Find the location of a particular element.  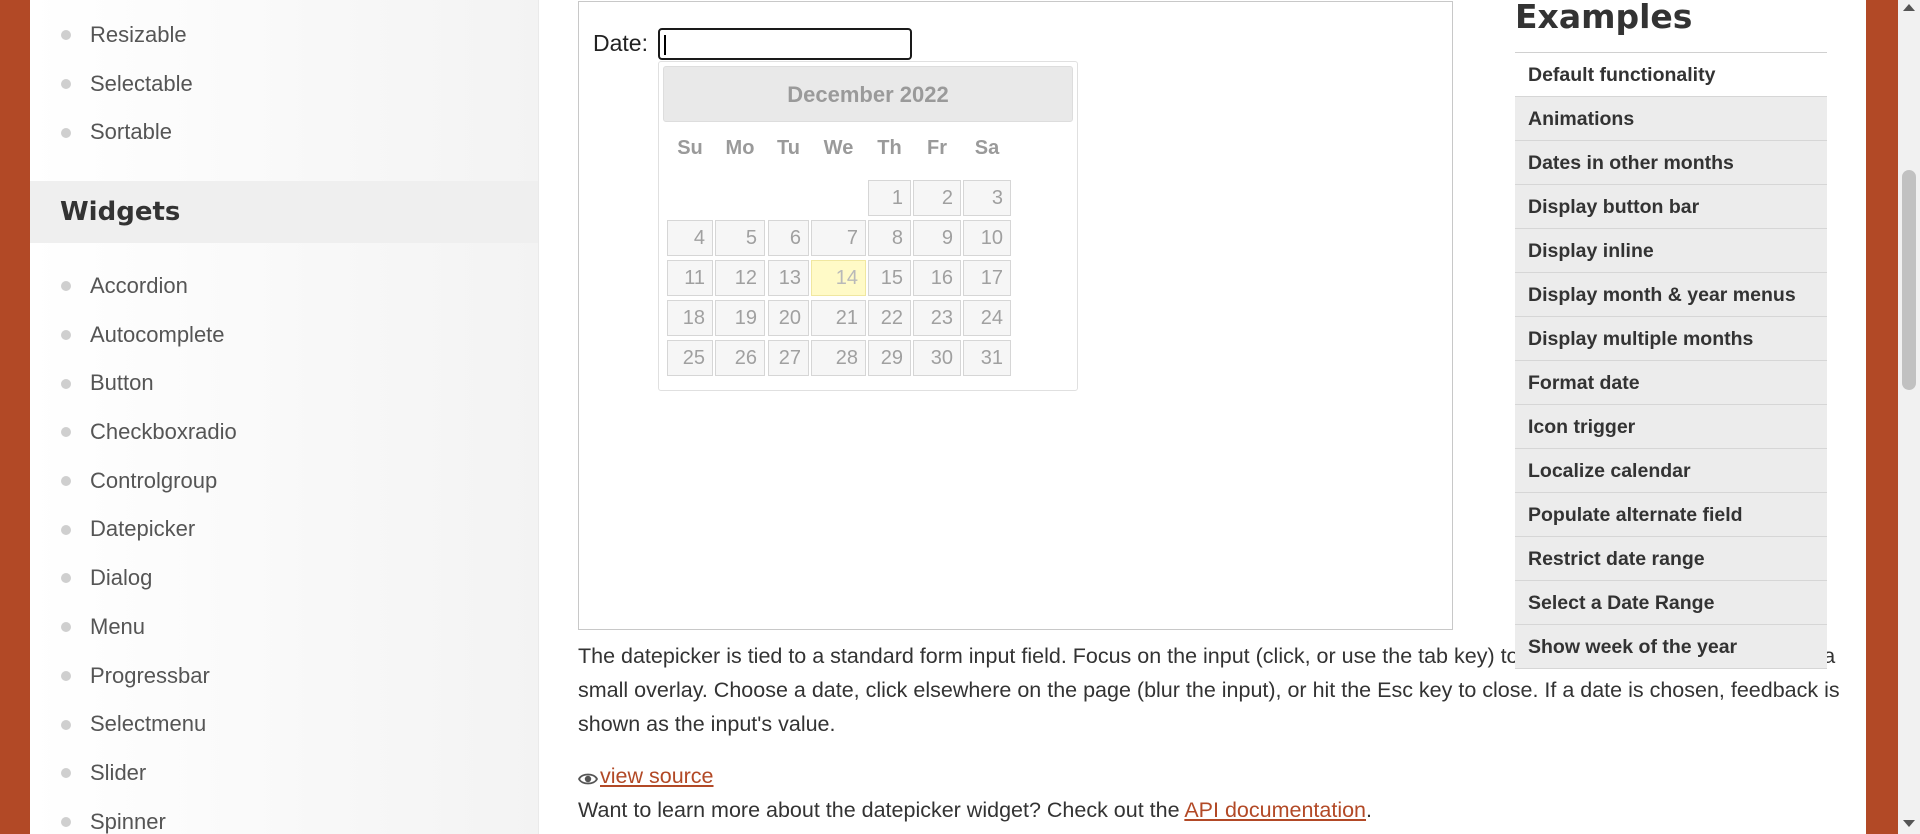

example-link: Default functionality is located at coordinates (1671, 75).